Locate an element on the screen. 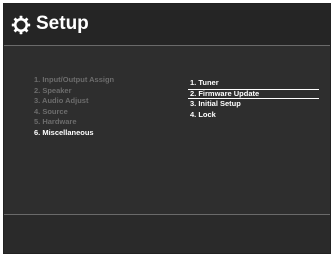 The width and height of the screenshot is (335, 257). page-title: Setup is located at coordinates (62, 23).